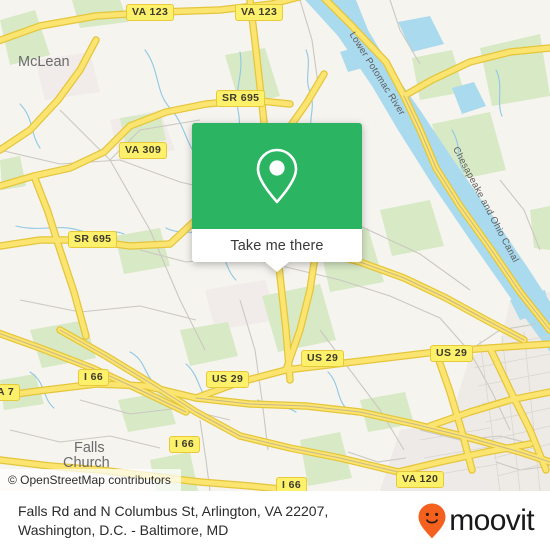 This screenshot has width=550, height=550. I want to click on callout-icon-panel, so click(277, 176).